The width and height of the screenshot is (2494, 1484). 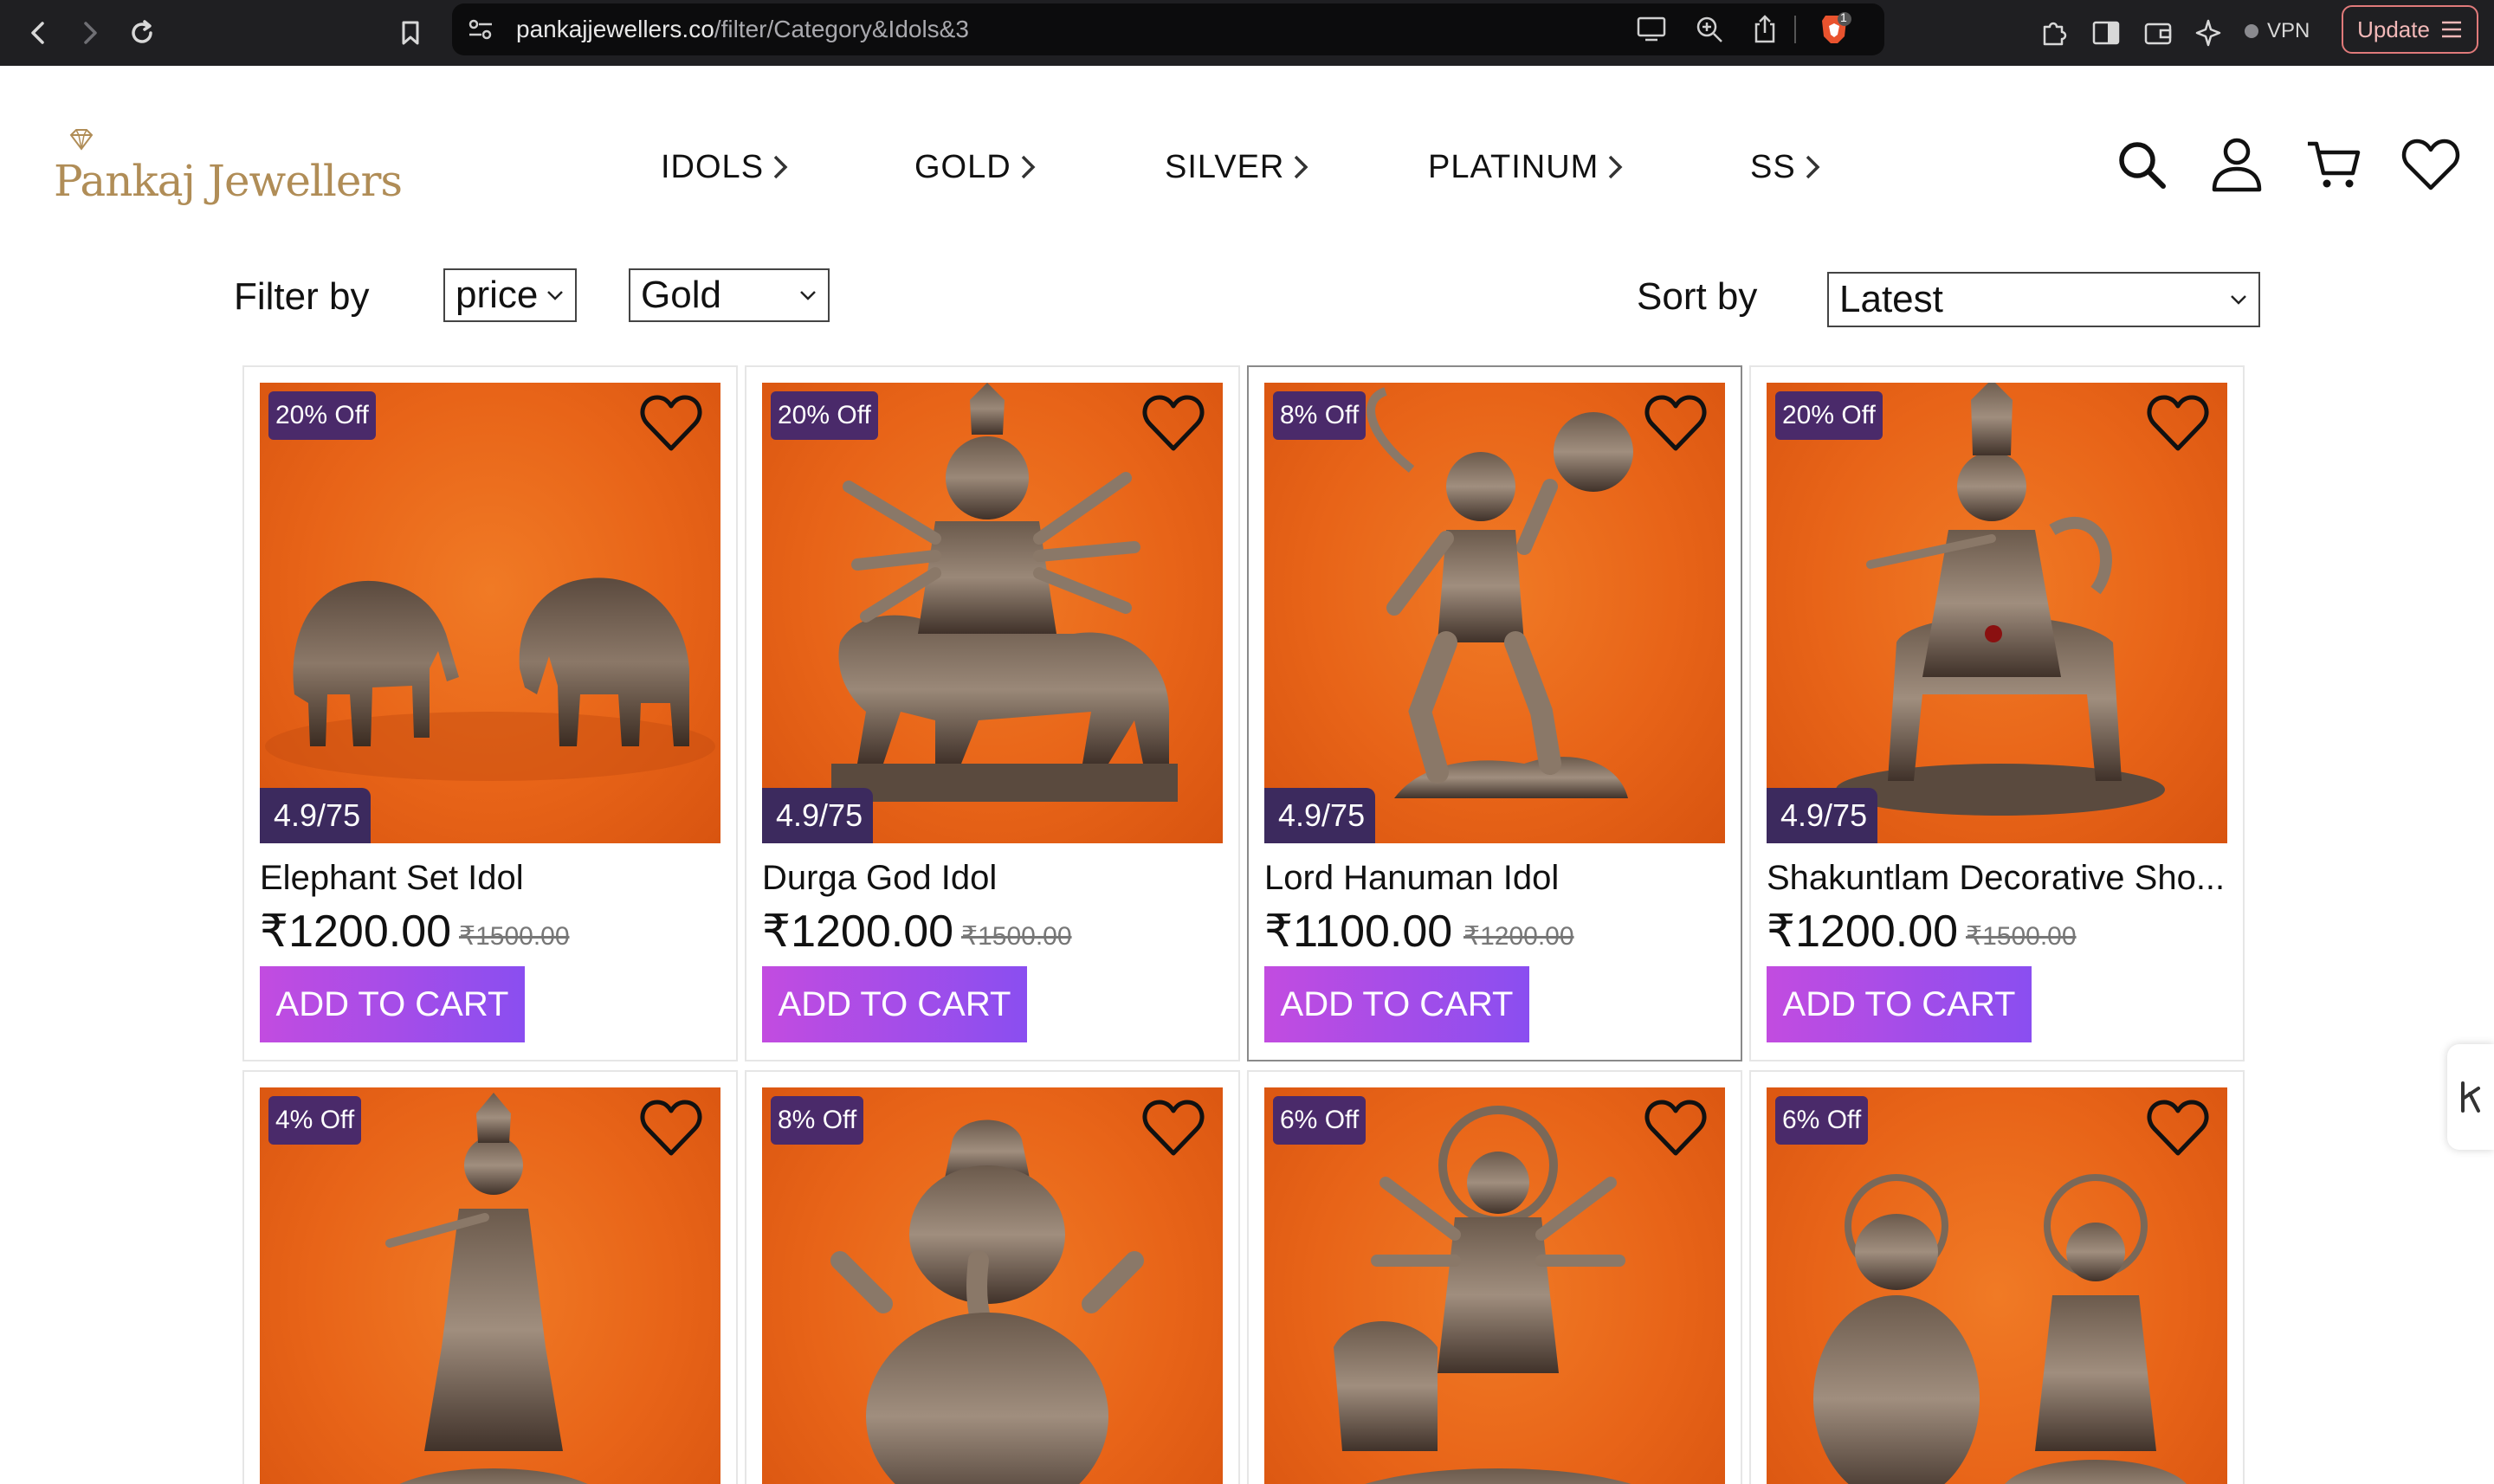 I want to click on wallet-icon, so click(x=2158, y=33).